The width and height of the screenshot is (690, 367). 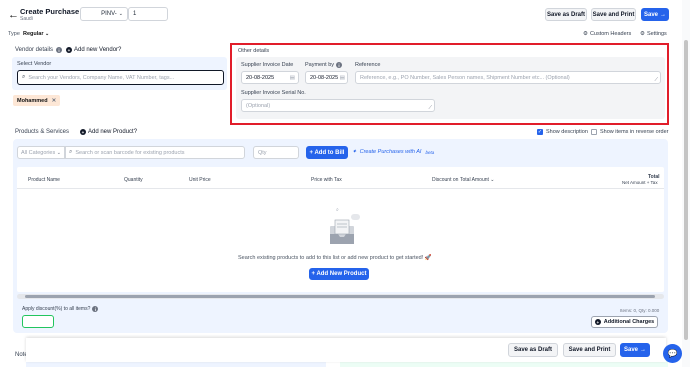 I want to click on checkbox-checked-icon: ✓, so click(x=540, y=132).